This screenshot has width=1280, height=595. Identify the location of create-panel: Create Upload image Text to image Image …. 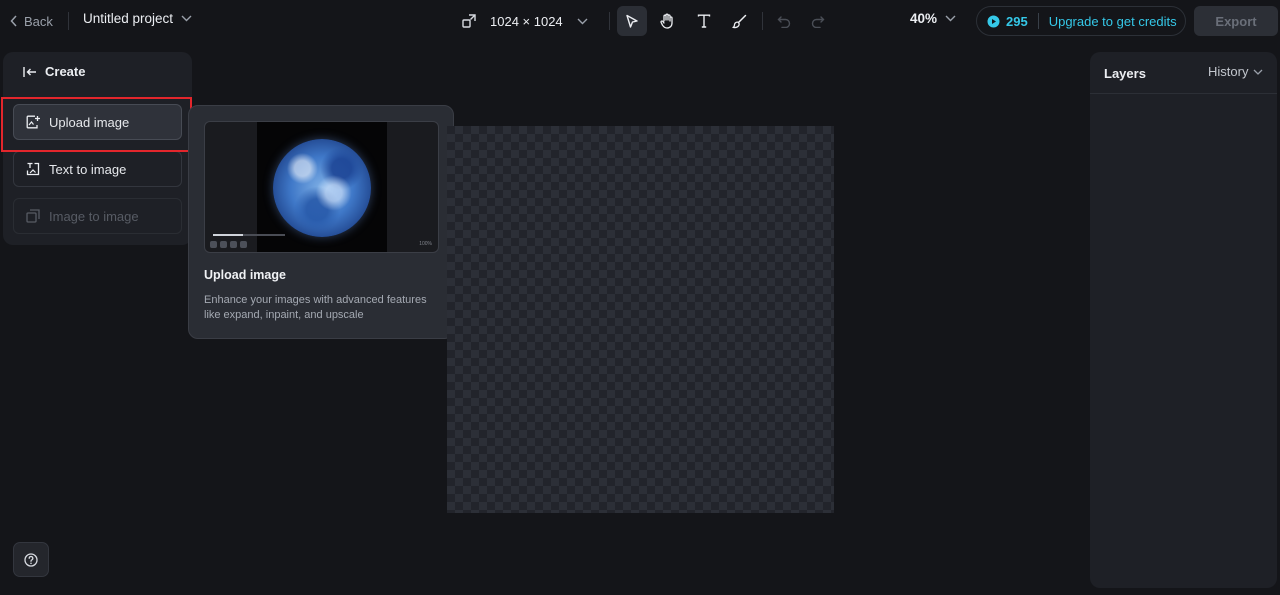
(97, 148).